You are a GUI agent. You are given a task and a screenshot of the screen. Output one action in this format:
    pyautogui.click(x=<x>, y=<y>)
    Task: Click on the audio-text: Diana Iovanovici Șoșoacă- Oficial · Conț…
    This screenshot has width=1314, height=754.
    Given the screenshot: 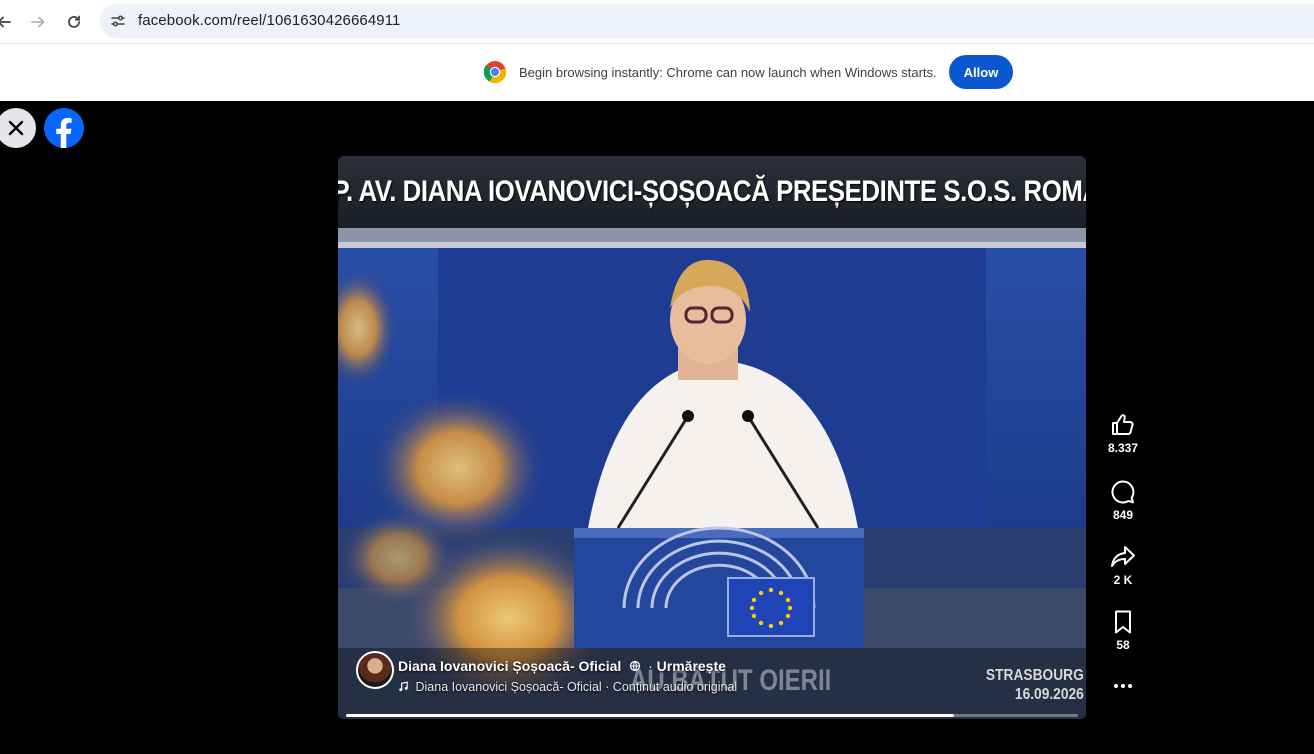 What is the action you would take?
    pyautogui.click(x=576, y=687)
    